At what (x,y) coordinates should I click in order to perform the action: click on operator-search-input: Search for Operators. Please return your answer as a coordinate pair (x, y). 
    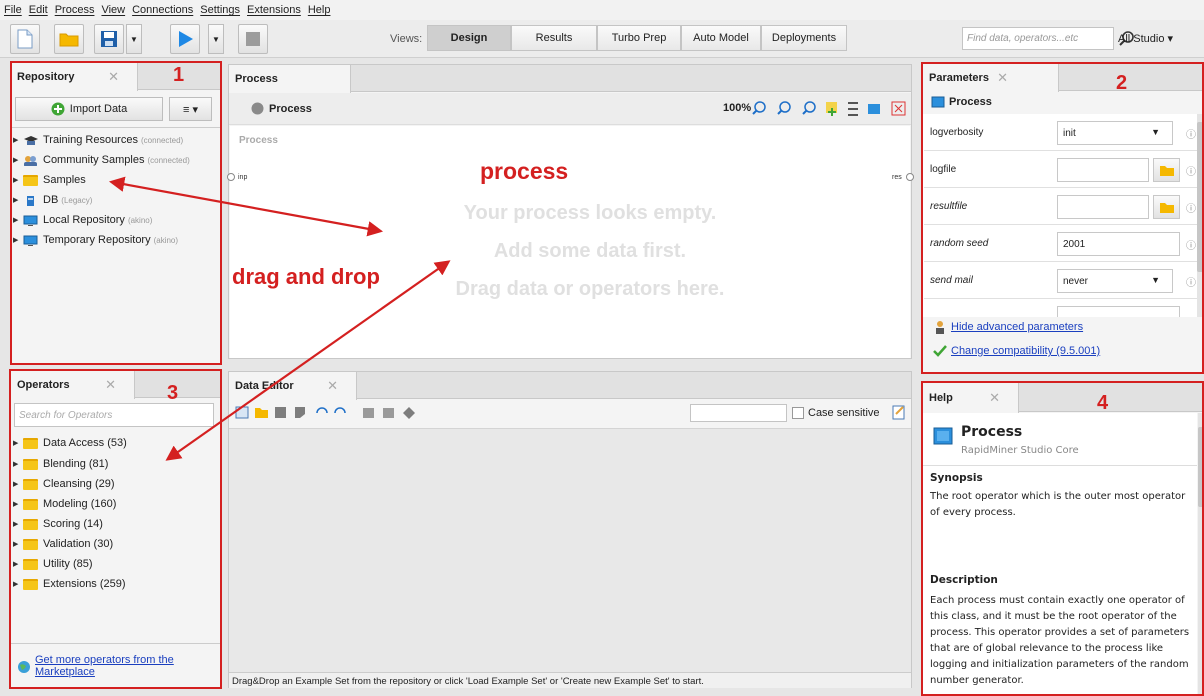
    Looking at the image, I should click on (114, 415).